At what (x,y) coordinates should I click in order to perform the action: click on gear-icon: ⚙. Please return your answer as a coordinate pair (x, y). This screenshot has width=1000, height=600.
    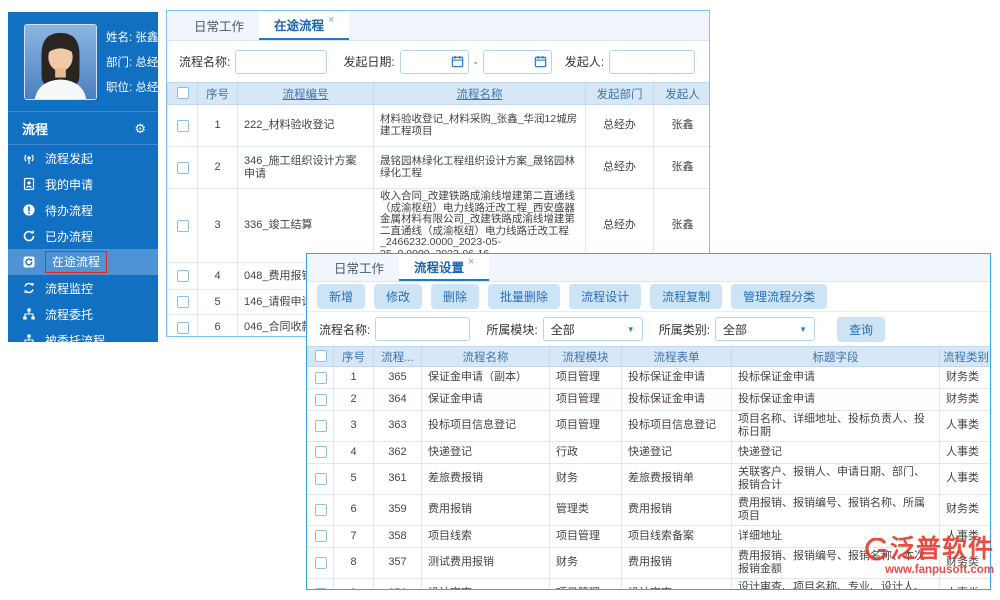
    Looking at the image, I should click on (140, 129).